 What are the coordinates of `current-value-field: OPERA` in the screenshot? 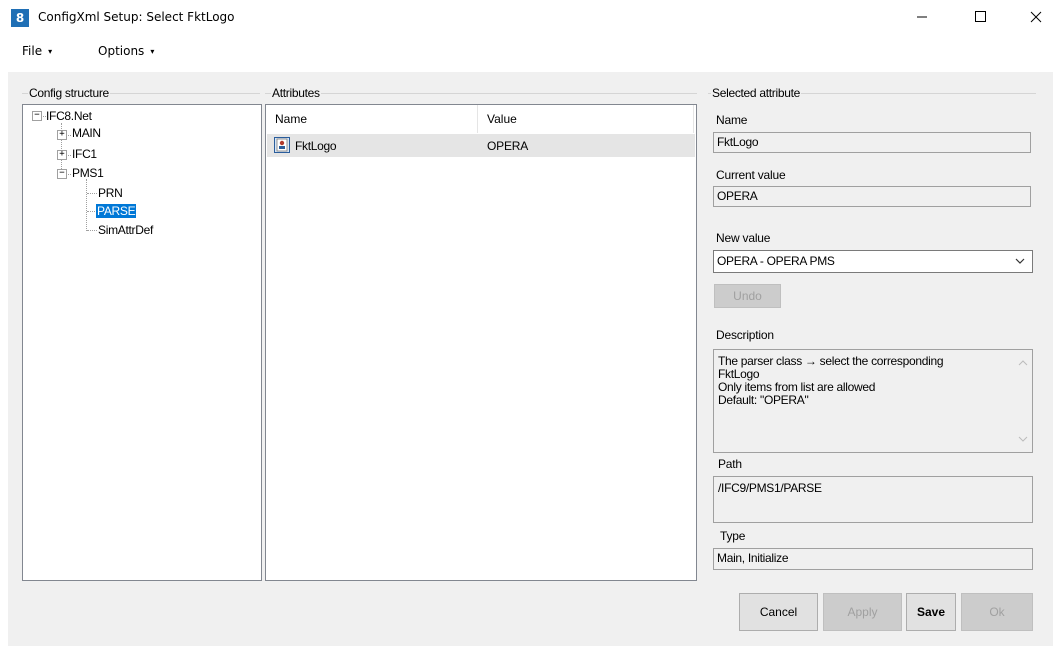 It's located at (872, 196).